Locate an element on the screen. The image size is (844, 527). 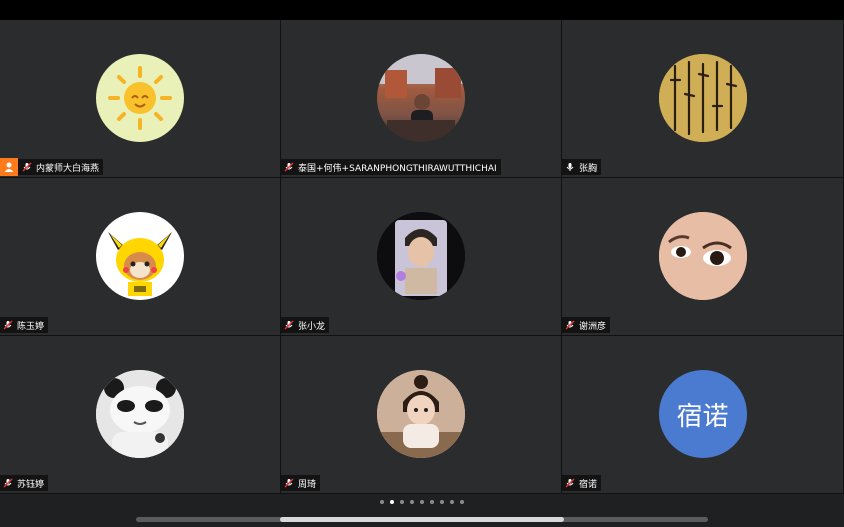
name-plate: 周琦 is located at coordinates (301, 483).